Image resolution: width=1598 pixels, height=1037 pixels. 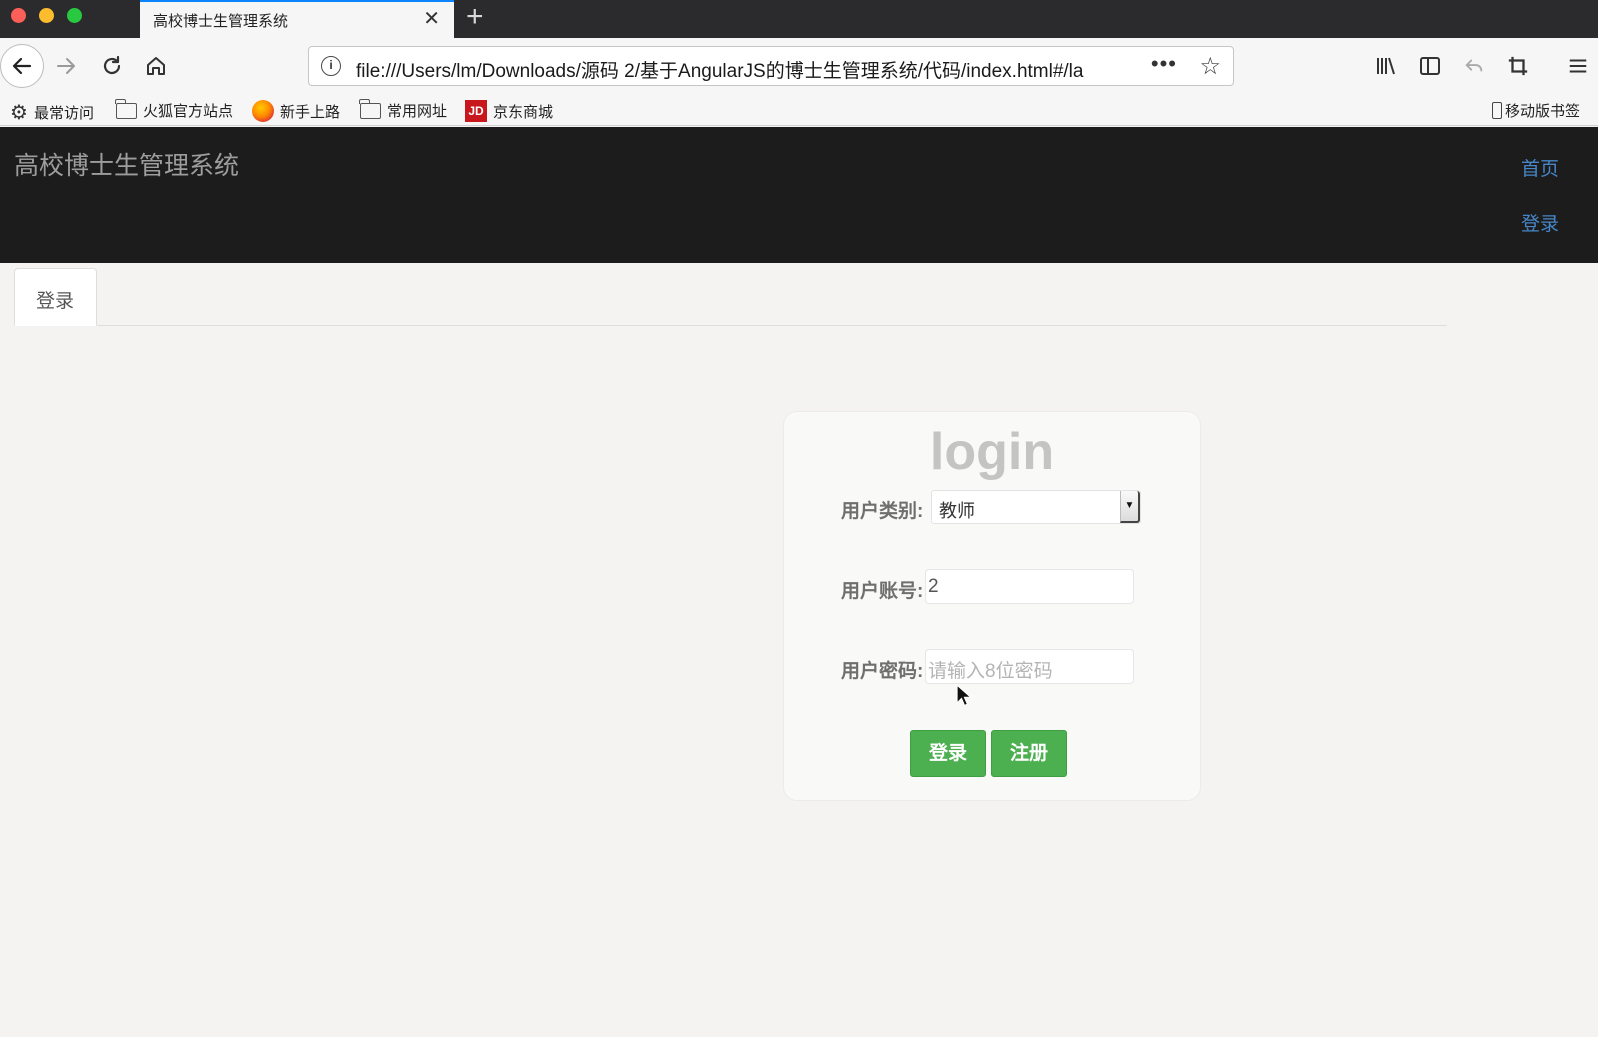 I want to click on undo-glyph, so click(x=1474, y=65).